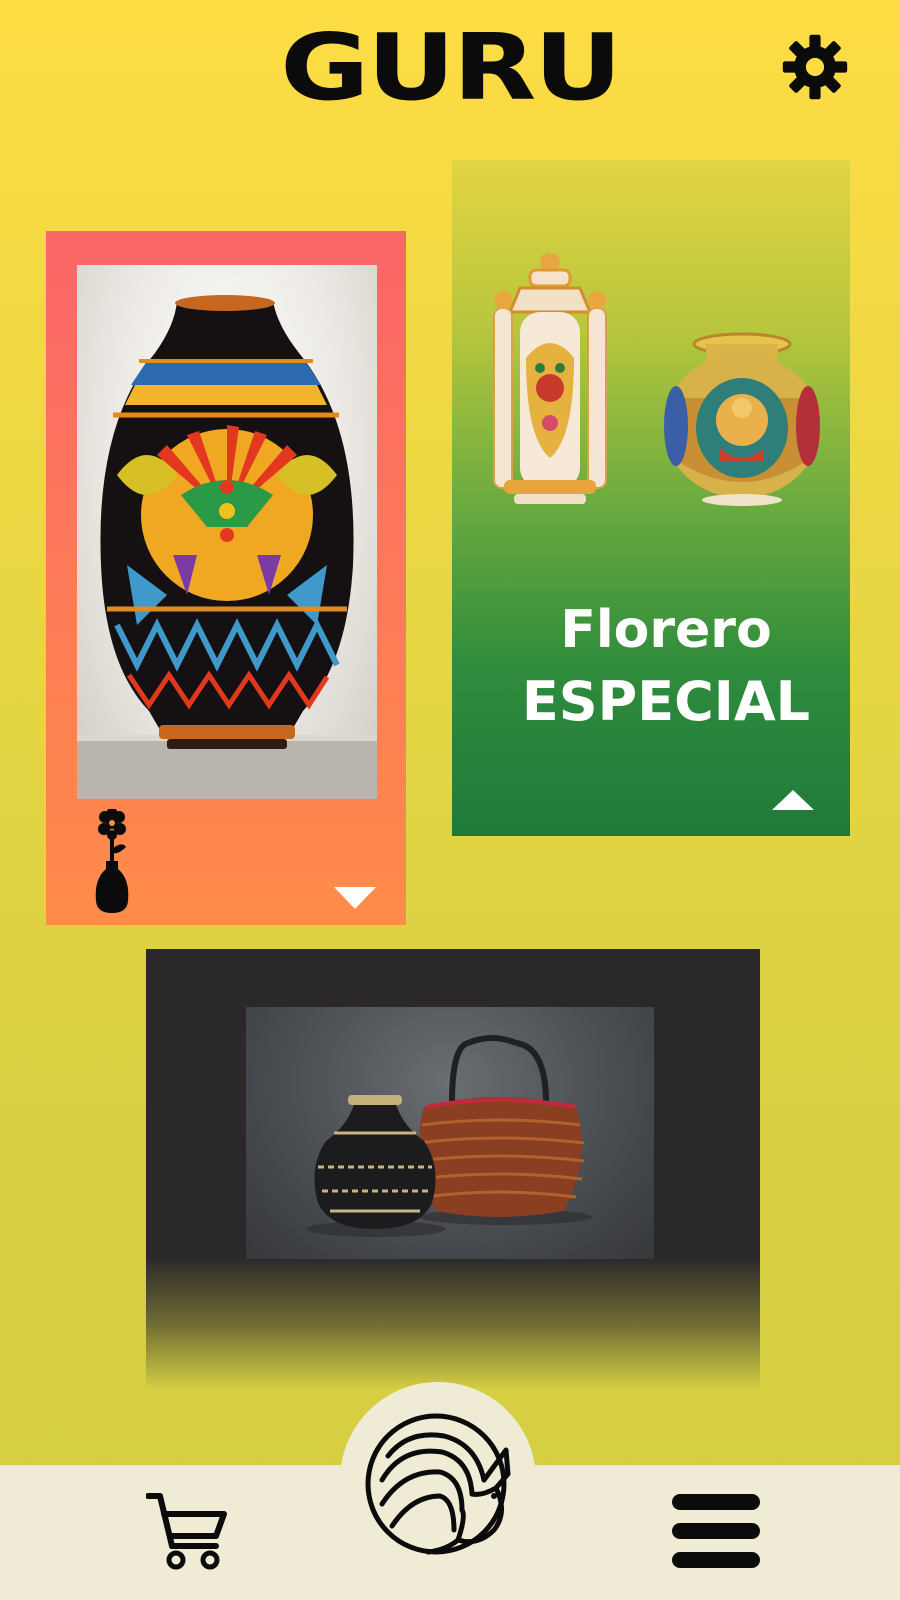 The width and height of the screenshot is (900, 1600). What do you see at coordinates (438, 1484) in the screenshot?
I see `armadillo-logo-icon` at bounding box center [438, 1484].